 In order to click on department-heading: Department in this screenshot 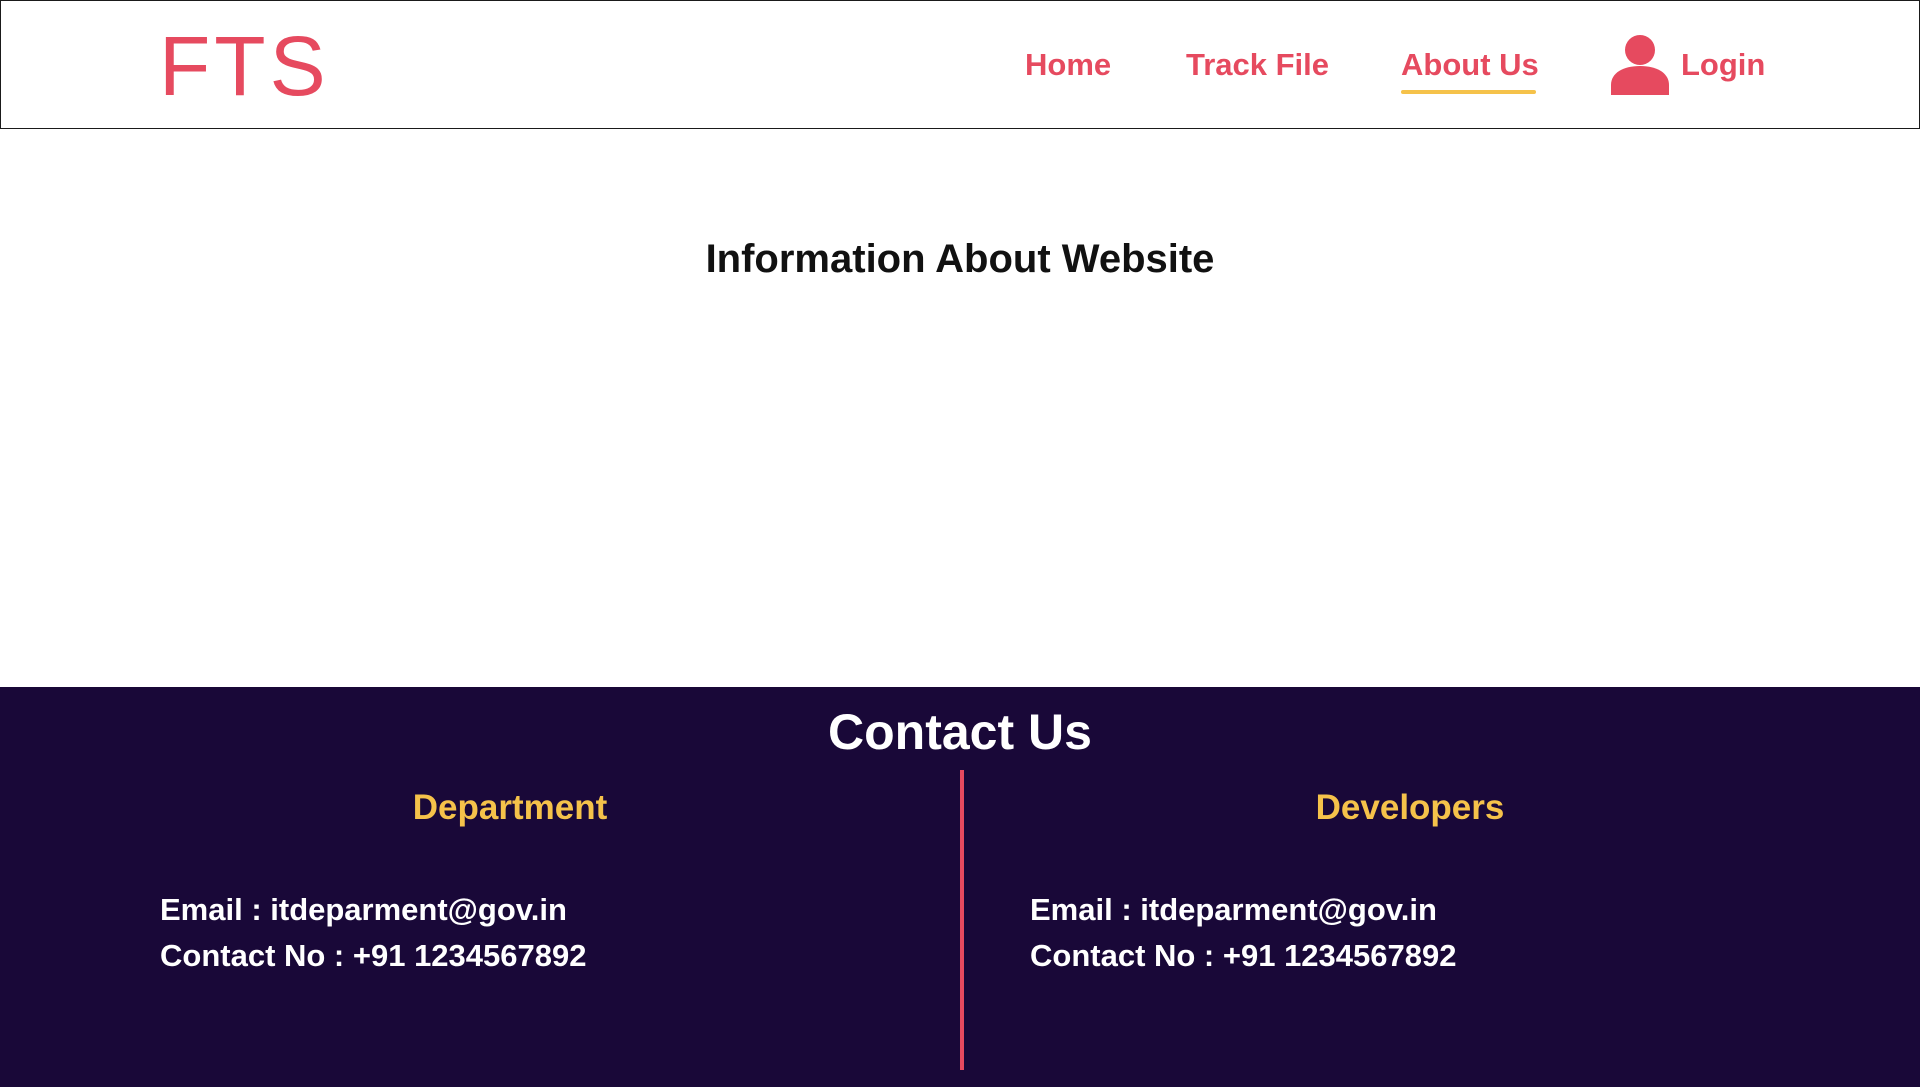, I will do `click(510, 807)`.